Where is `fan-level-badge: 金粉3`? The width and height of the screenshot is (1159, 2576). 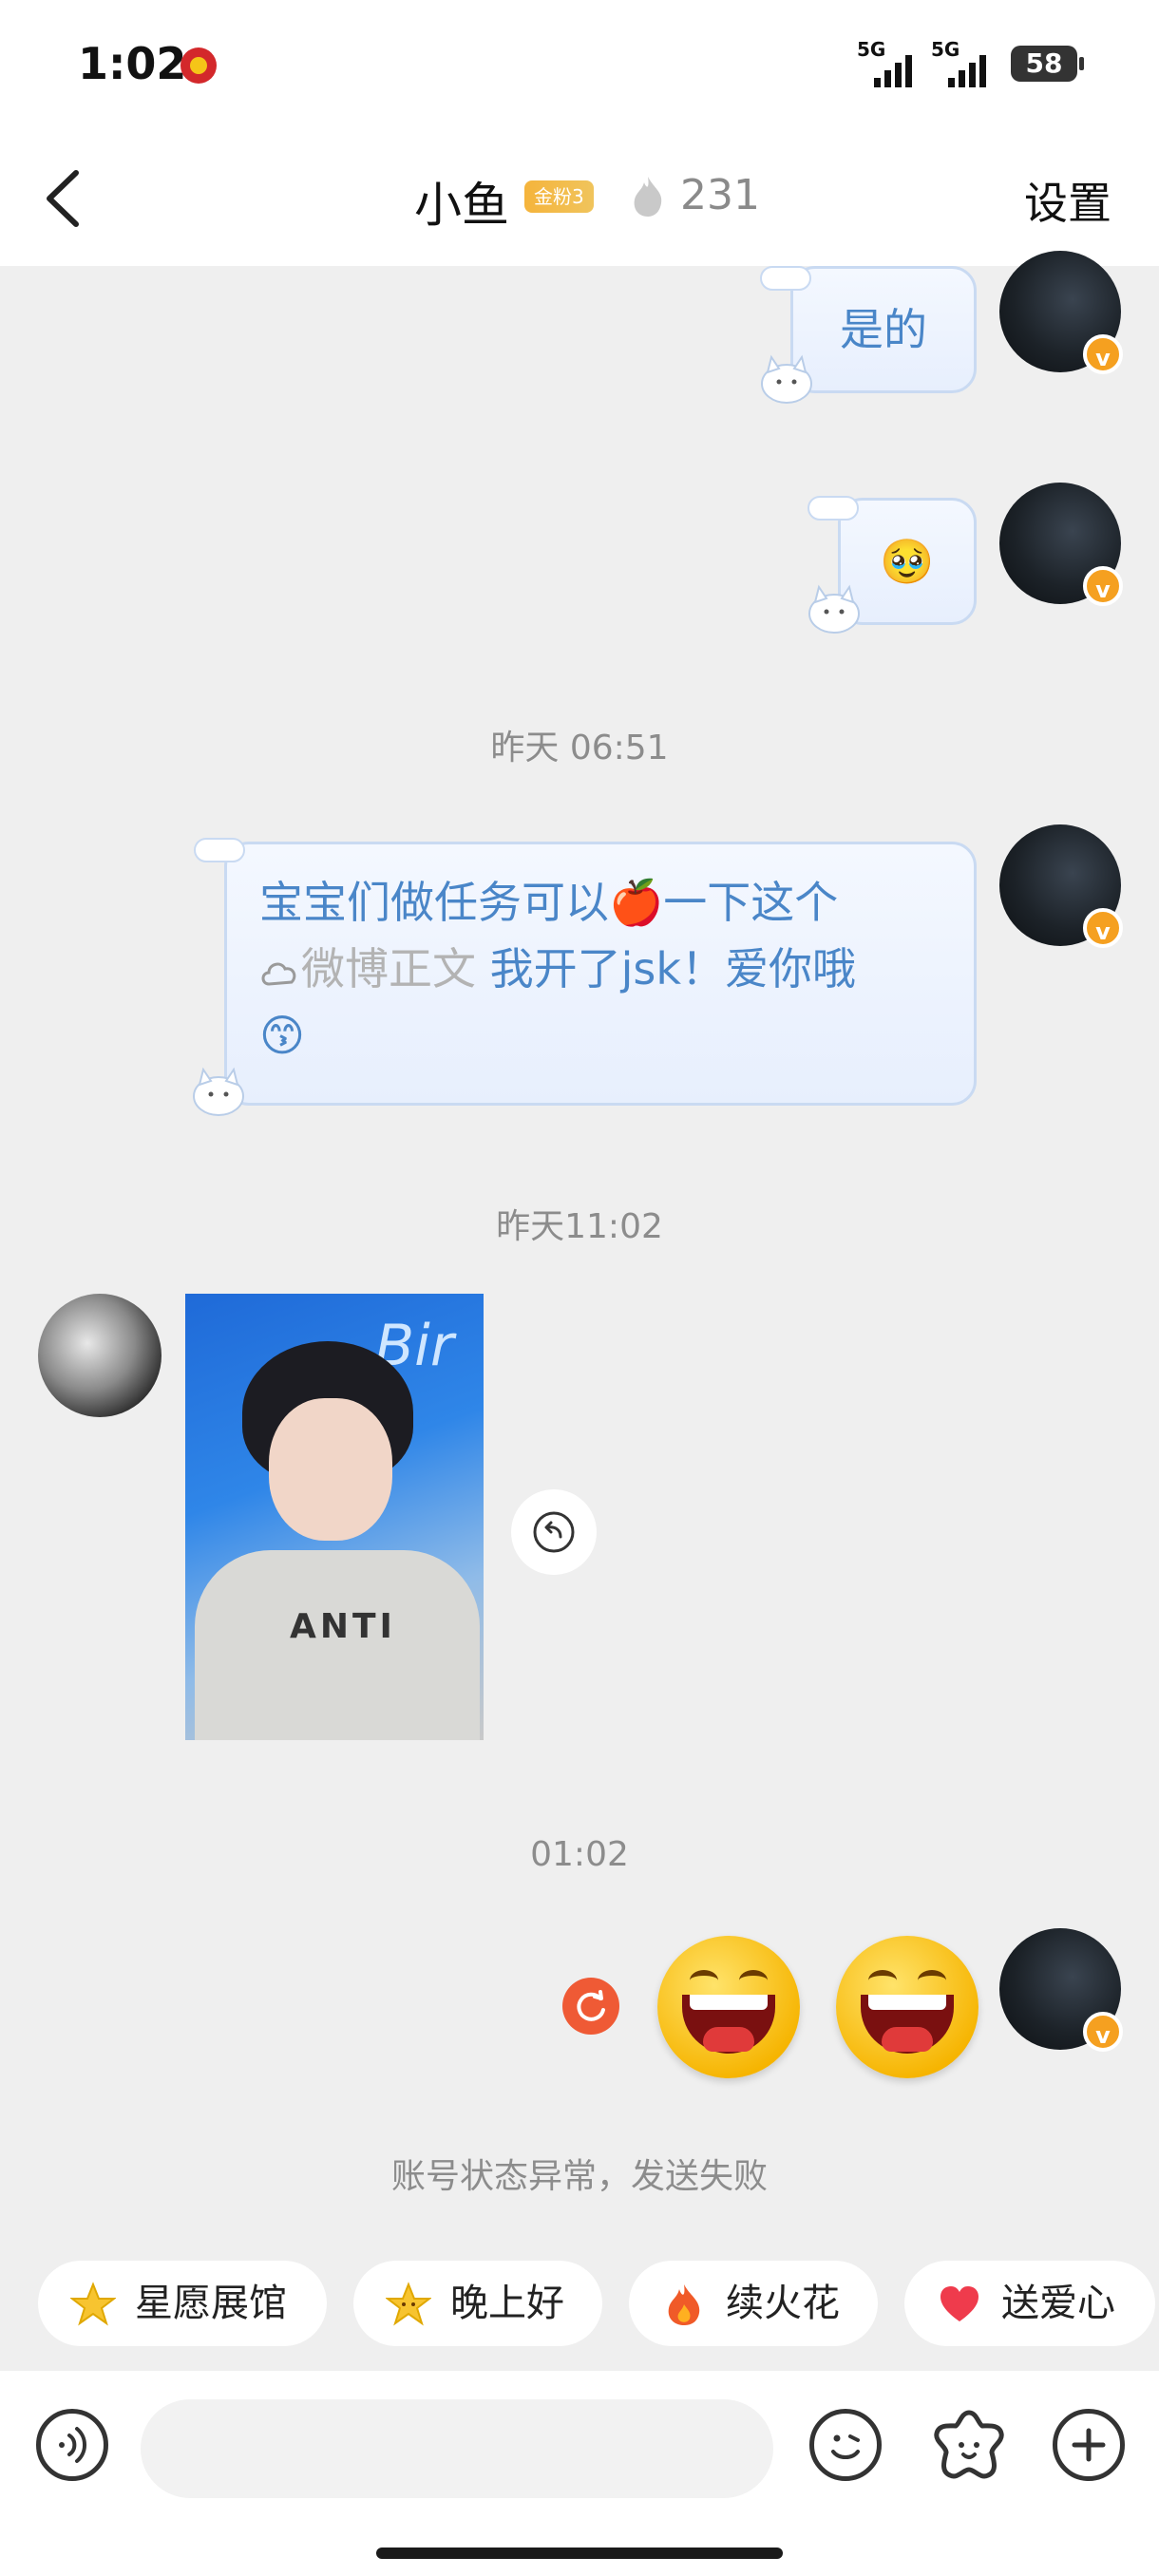 fan-level-badge: 金粉3 is located at coordinates (559, 196).